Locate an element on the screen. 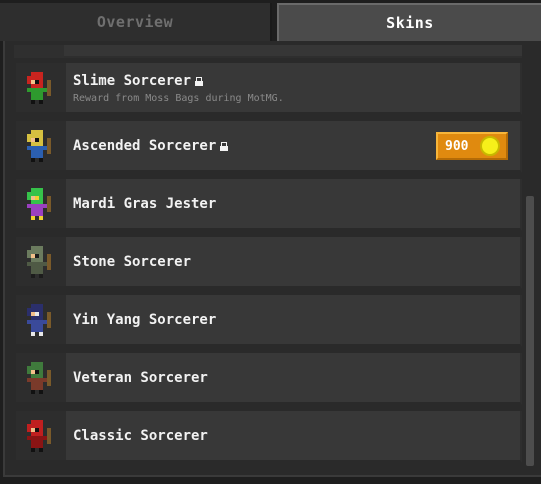 The image size is (541, 484). veteran-sorcerer-icon is located at coordinates (41, 377).